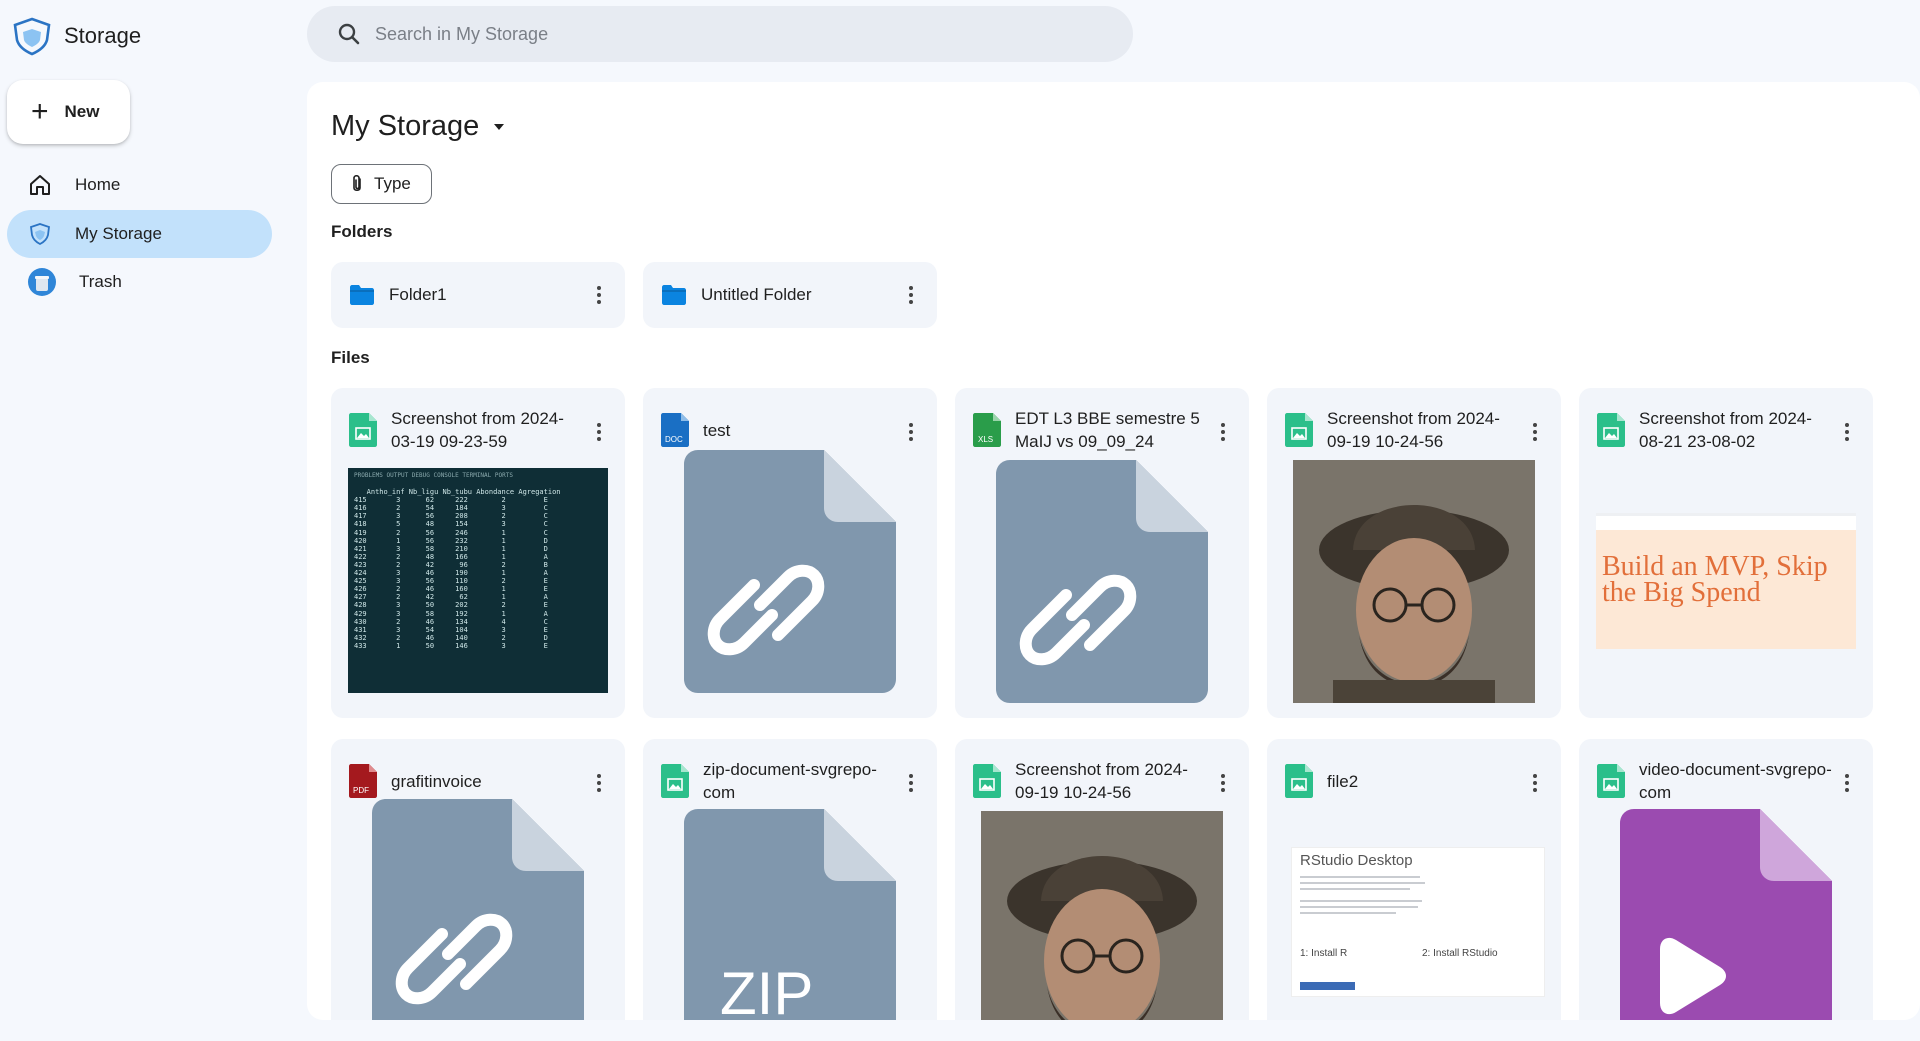 The image size is (1920, 1041). Describe the element at coordinates (139, 185) in the screenshot. I see `sidebar-item-home: Home` at that location.